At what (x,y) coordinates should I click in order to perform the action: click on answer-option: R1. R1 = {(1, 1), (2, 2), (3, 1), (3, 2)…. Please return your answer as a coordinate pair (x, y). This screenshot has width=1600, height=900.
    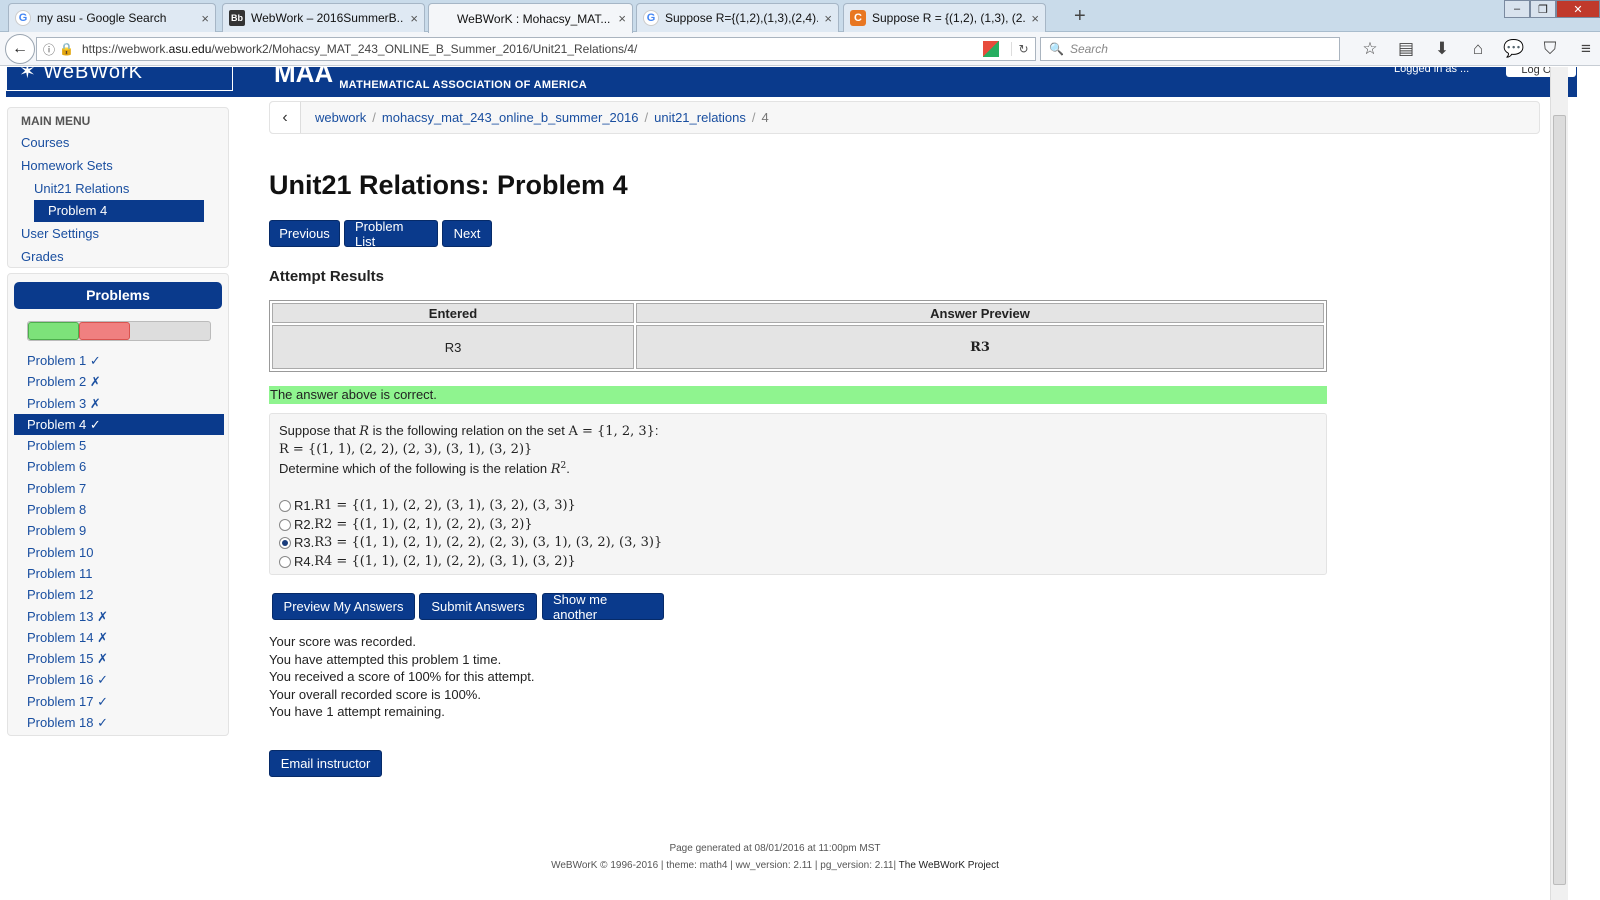
    Looking at the image, I should click on (798, 506).